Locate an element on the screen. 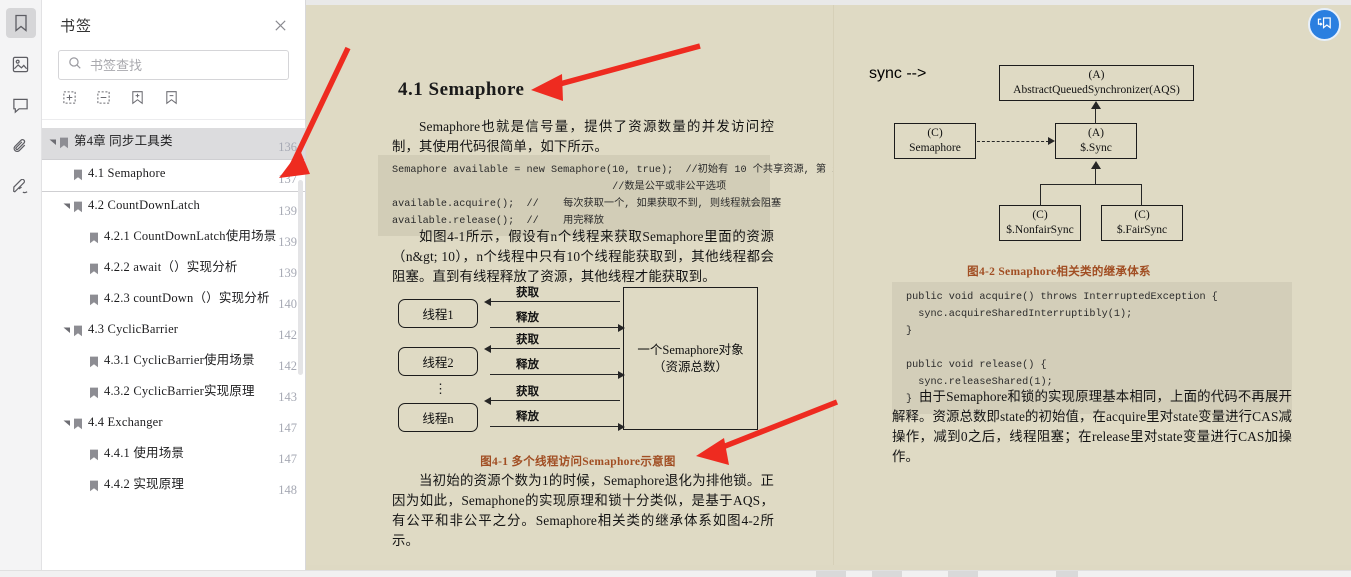 Image resolution: width=1351 pixels, height=577 pixels. rail-item-attachments is located at coordinates (21, 146).